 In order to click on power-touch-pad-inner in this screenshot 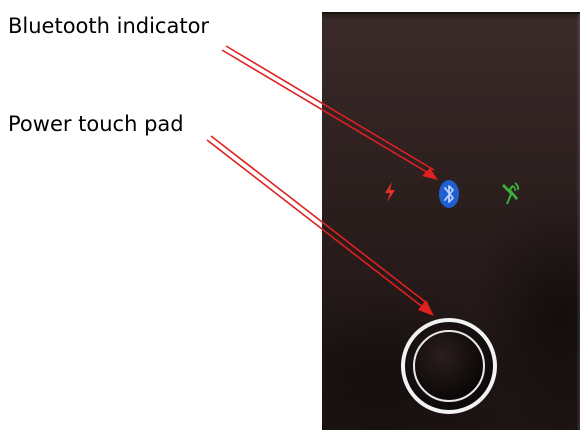, I will do `click(449, 366)`.